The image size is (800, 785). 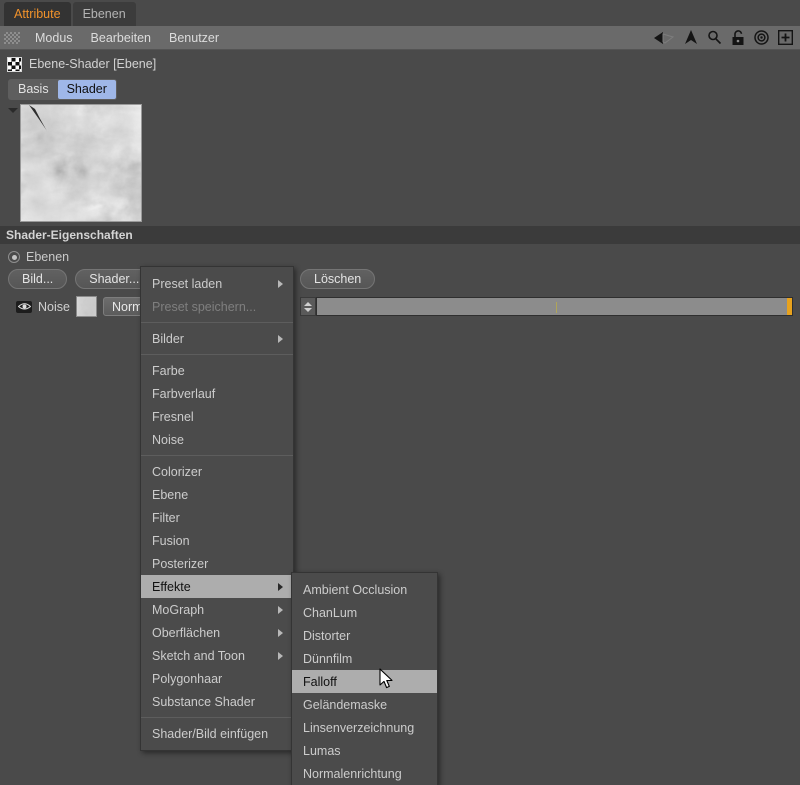 What do you see at coordinates (217, 517) in the screenshot?
I see `context-menu-item-filter: Filter` at bounding box center [217, 517].